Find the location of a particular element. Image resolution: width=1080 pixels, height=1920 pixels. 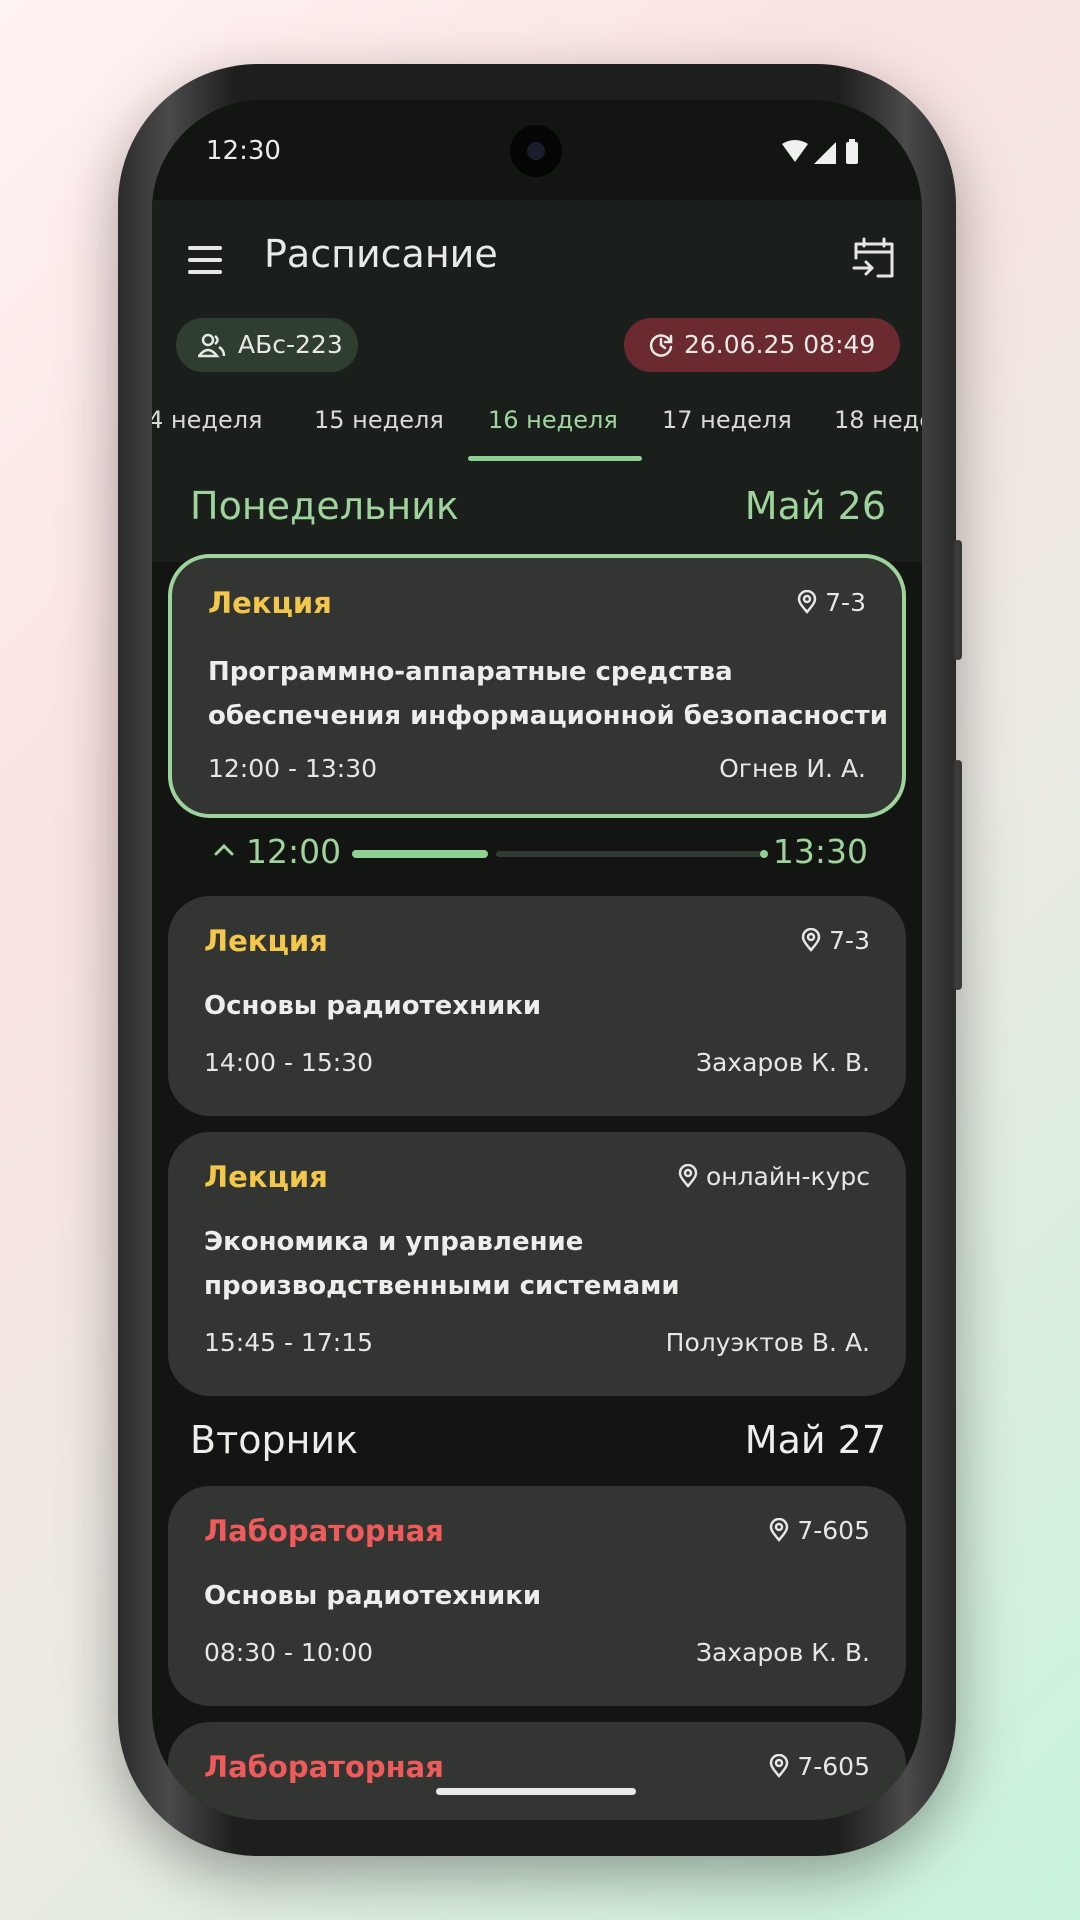

tab-week-15: 15 неделя is located at coordinates (379, 420).